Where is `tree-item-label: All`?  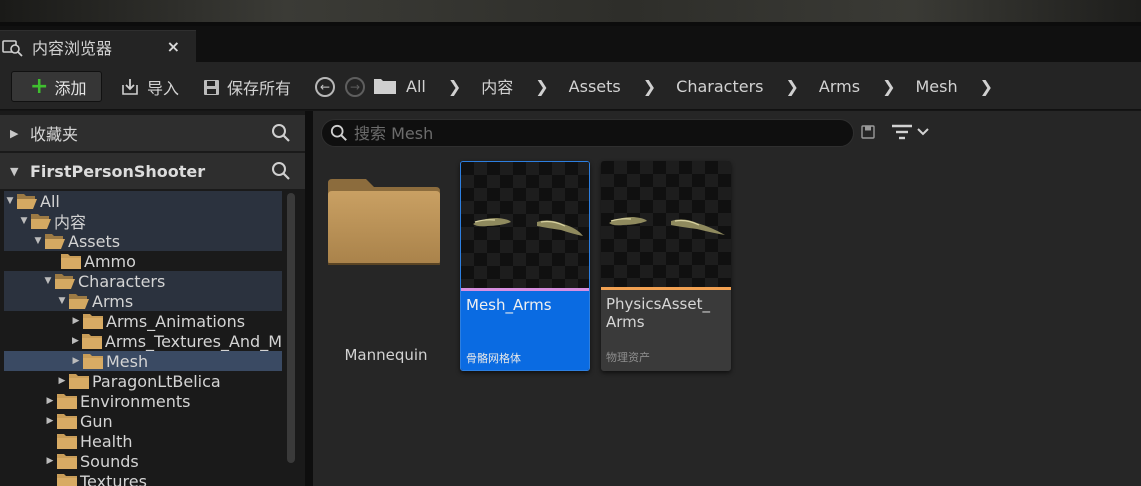
tree-item-label: All is located at coordinates (50, 201).